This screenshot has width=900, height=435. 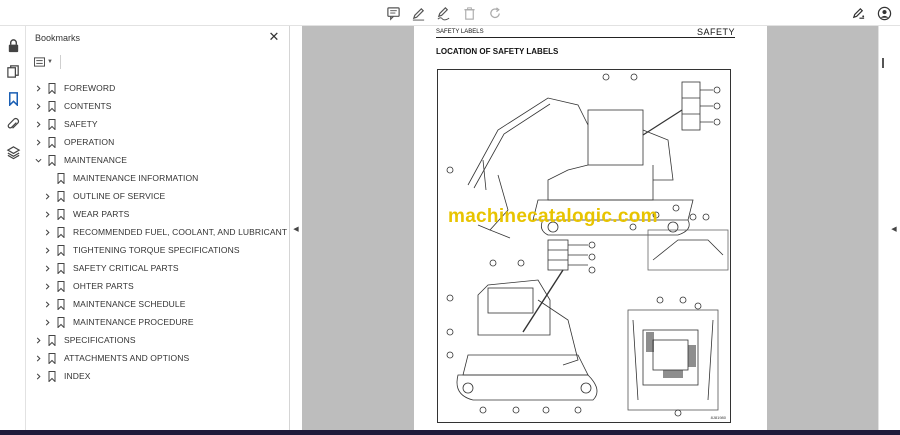 What do you see at coordinates (180, 232) in the screenshot?
I see `bookmark-label: RECOMMENDED FUEL, COOLANT, AND LUBRICANT` at bounding box center [180, 232].